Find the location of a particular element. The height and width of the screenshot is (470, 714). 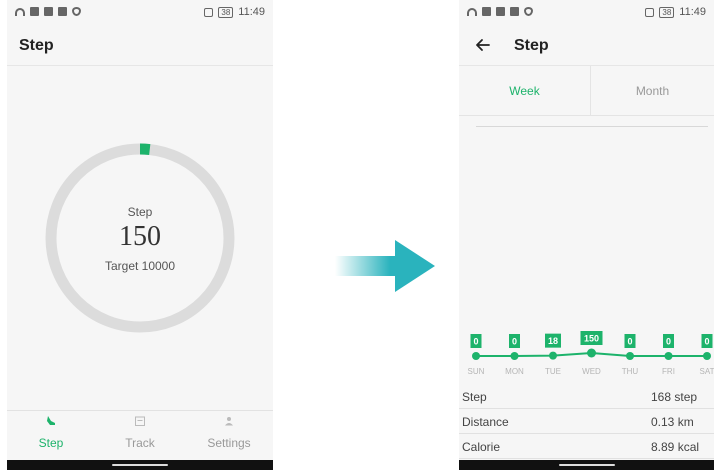

divider is located at coordinates (592, 126).